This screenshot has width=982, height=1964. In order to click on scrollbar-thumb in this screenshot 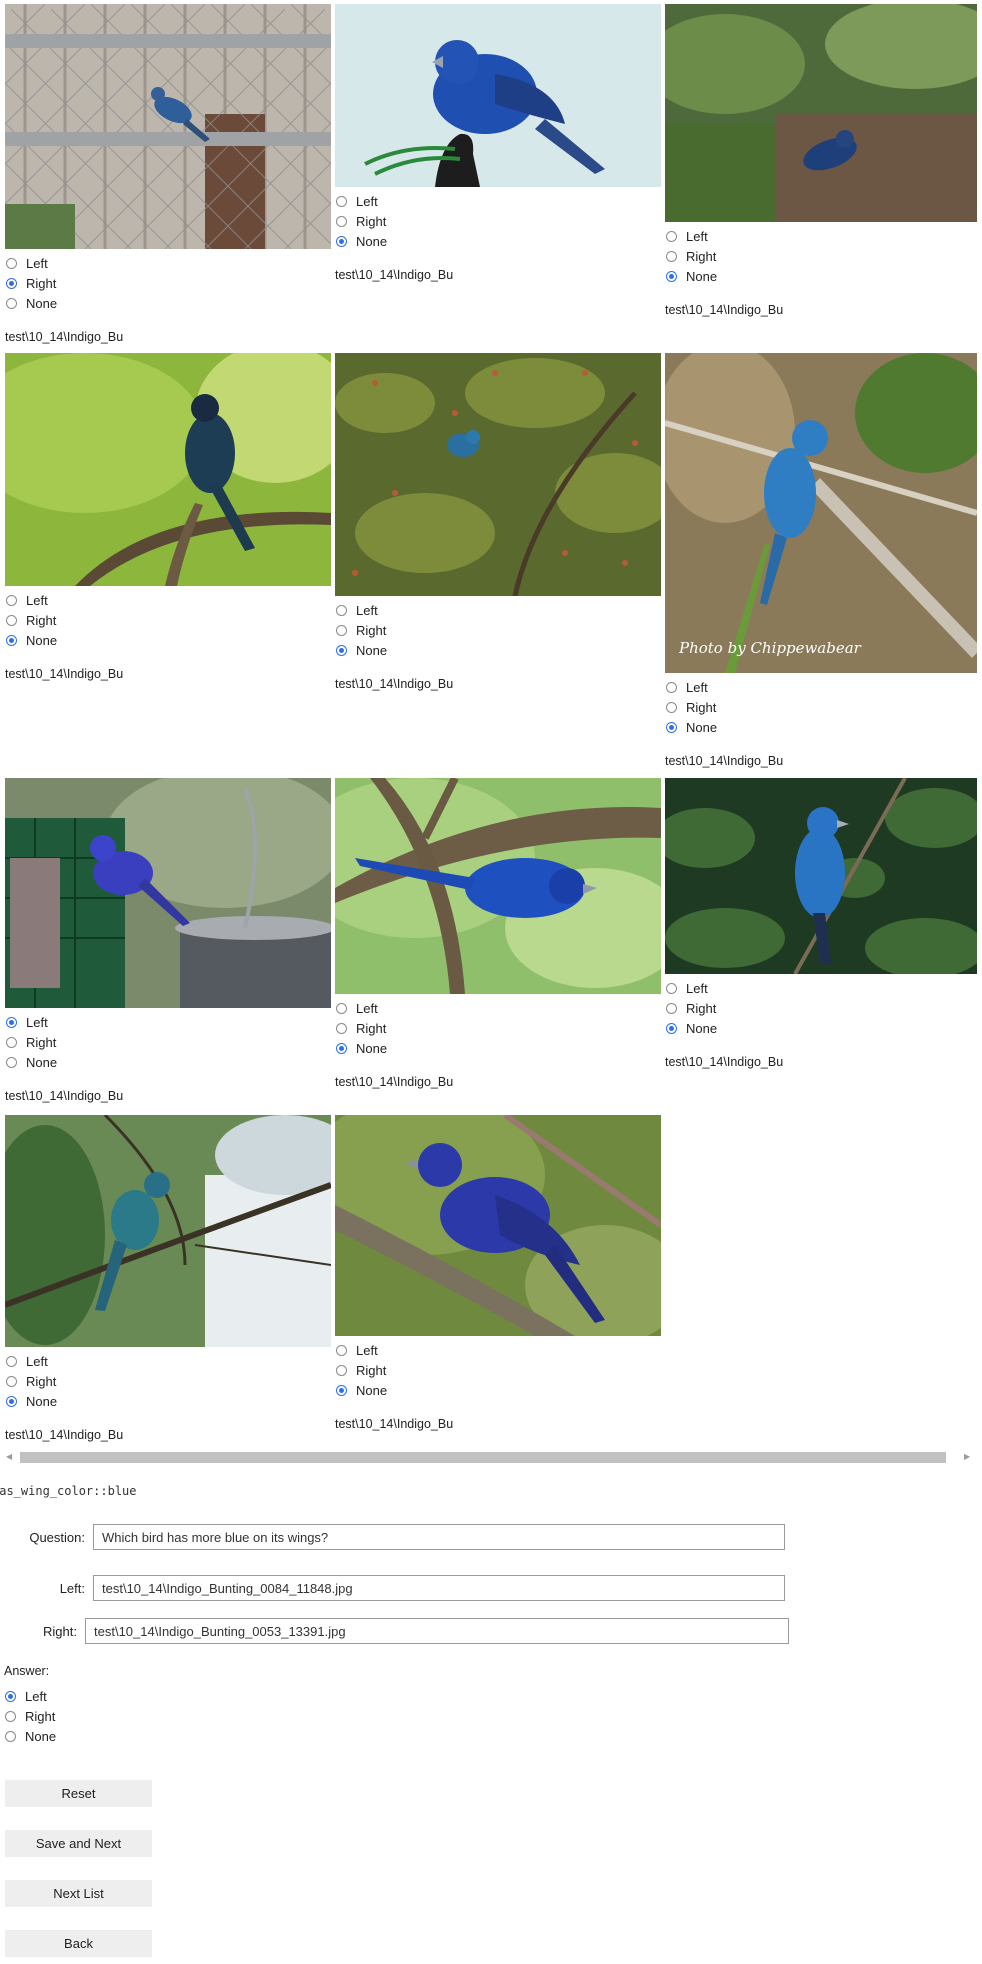, I will do `click(483, 1457)`.